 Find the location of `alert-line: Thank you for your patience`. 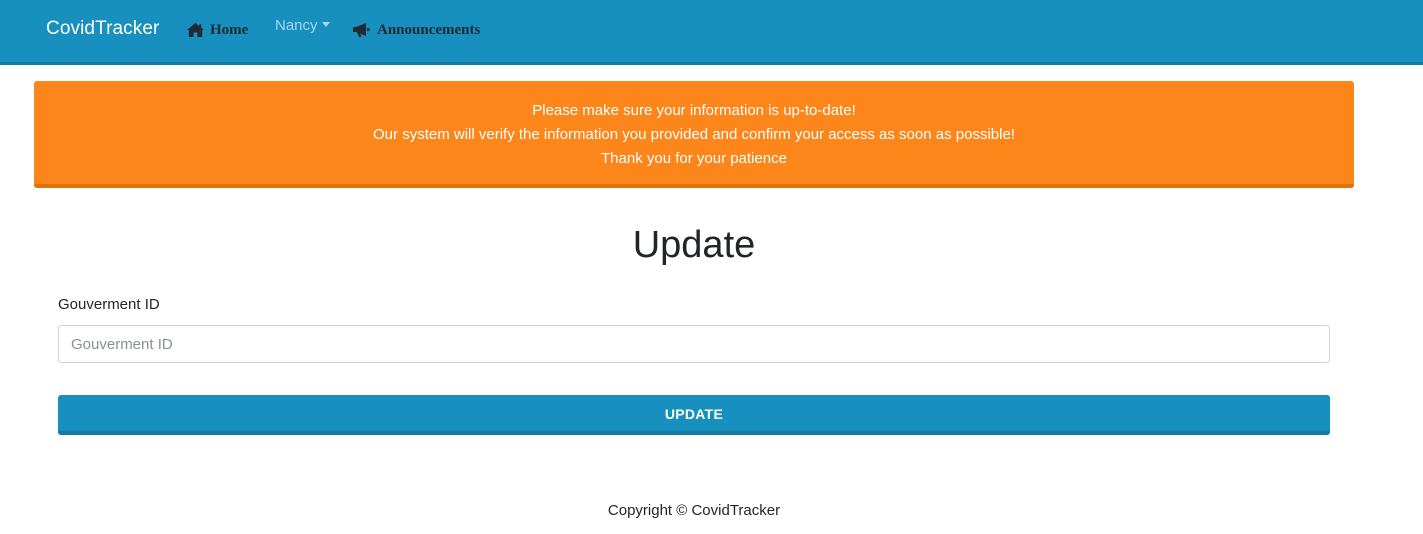

alert-line: Thank you for your patience is located at coordinates (694, 158).